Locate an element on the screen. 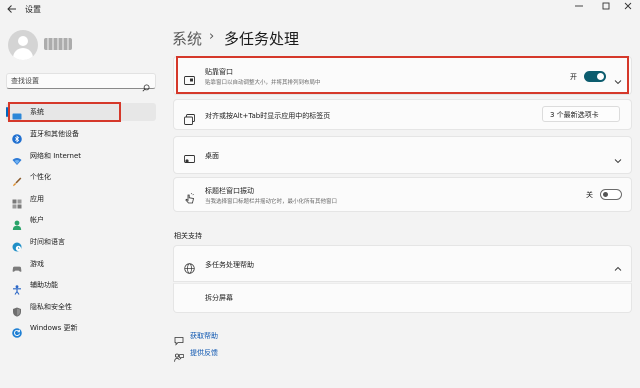 The width and height of the screenshot is (640, 388). gamepad-icon is located at coordinates (17, 265).